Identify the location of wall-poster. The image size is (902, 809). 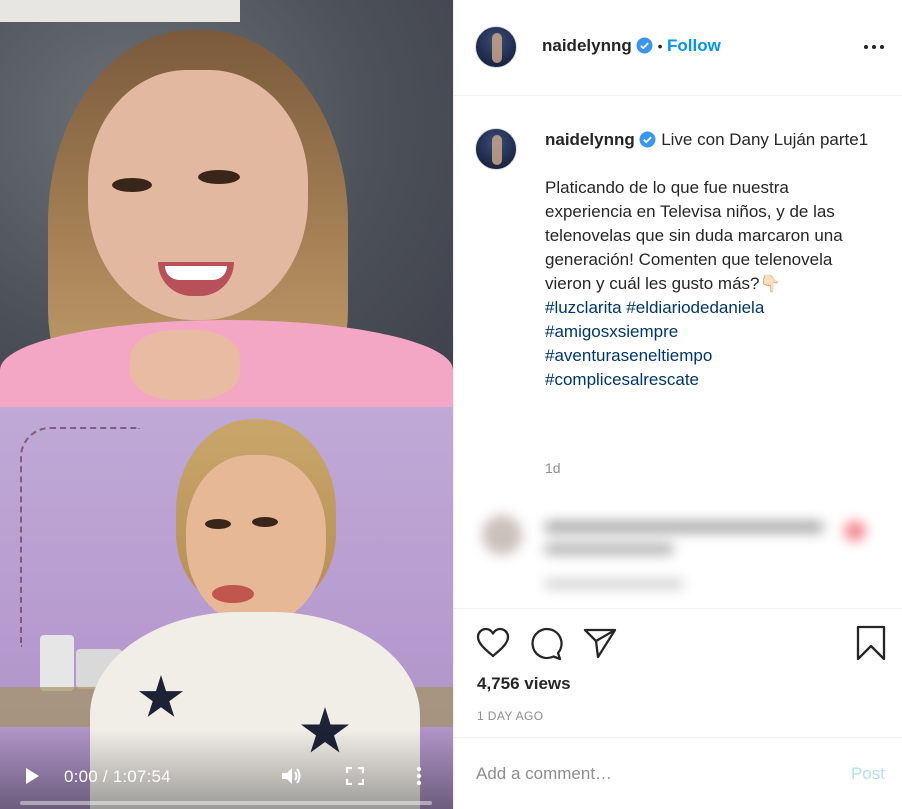
(120, 11).